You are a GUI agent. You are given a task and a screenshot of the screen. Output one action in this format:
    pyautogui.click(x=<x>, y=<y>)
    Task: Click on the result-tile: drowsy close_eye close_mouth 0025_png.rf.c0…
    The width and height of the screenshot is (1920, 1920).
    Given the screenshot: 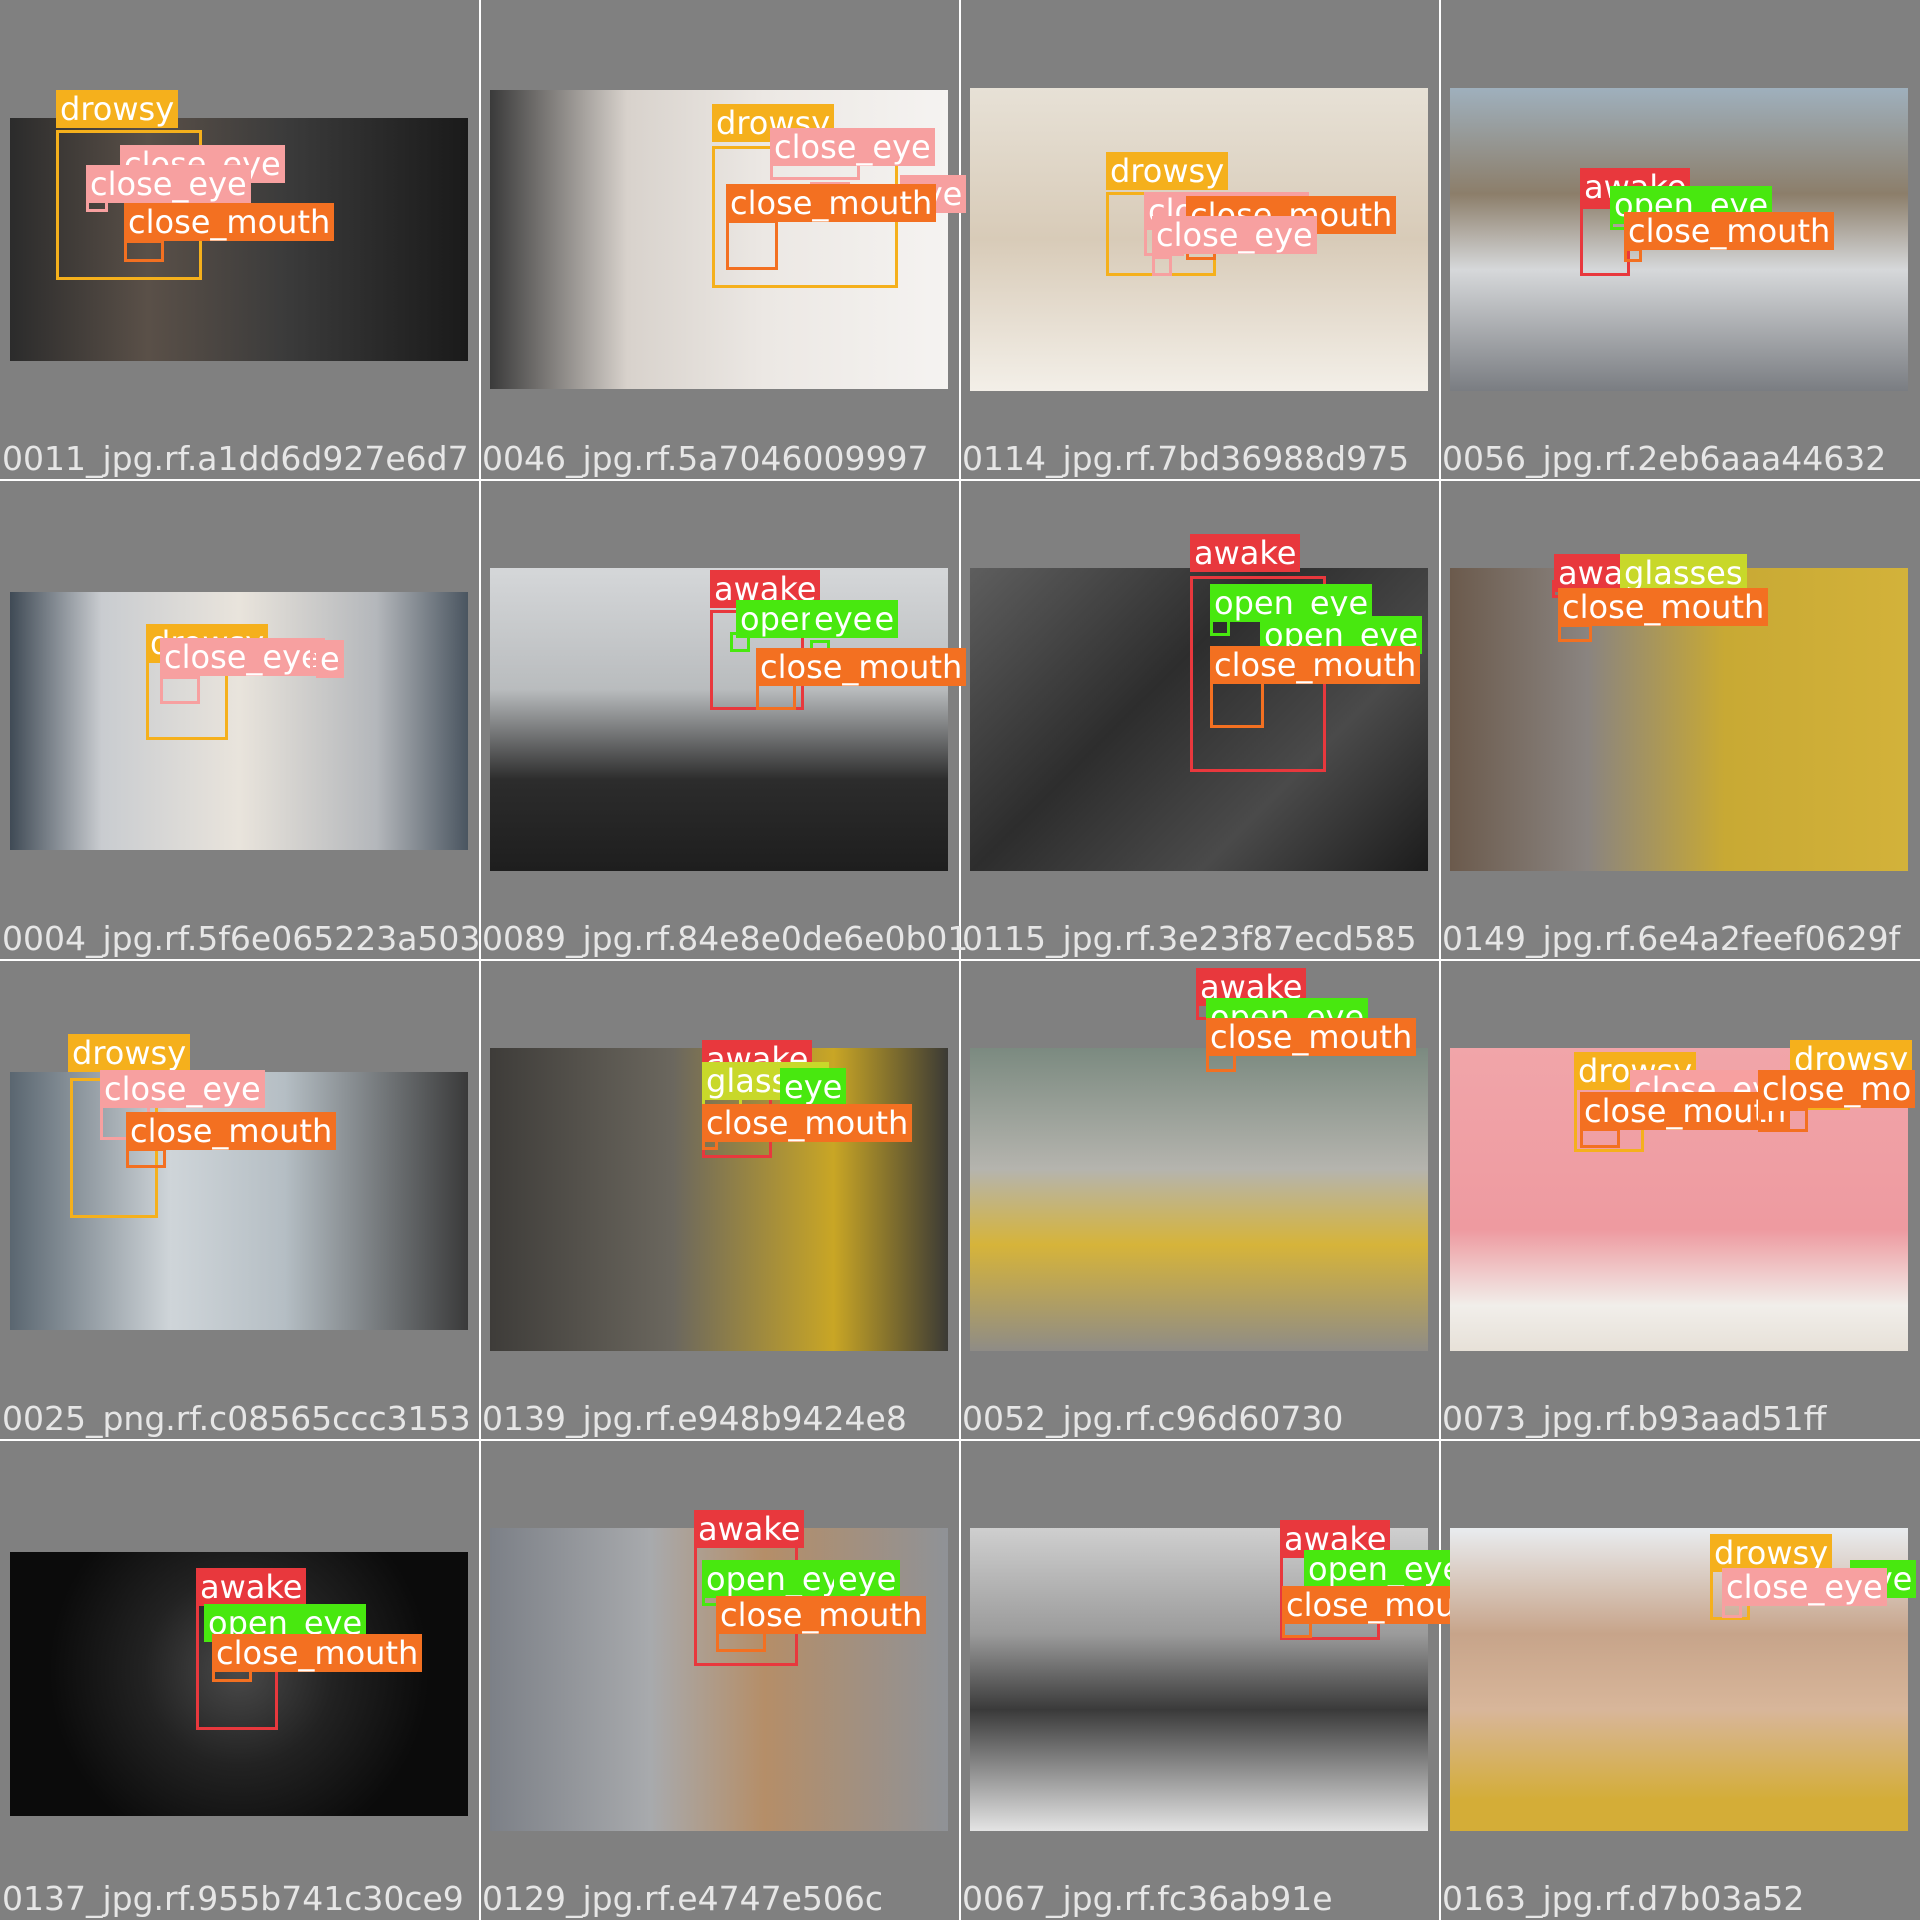 What is the action you would take?
    pyautogui.click(x=239, y=1199)
    